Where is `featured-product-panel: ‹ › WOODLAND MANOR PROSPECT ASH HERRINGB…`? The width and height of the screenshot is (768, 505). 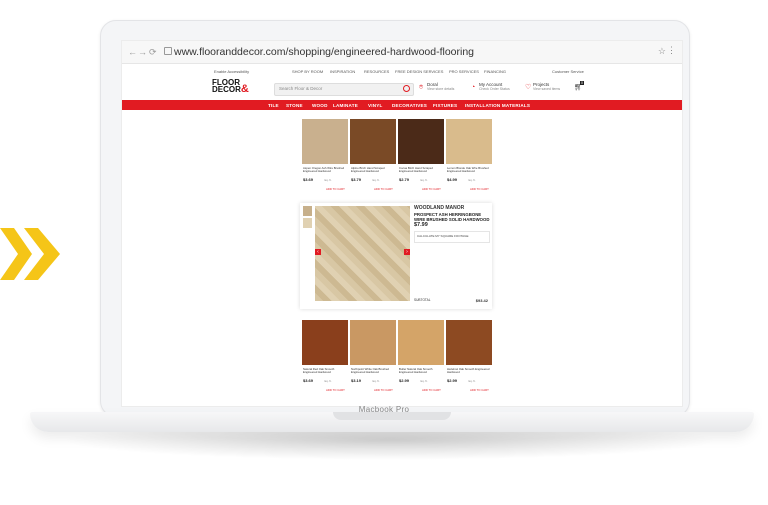 featured-product-panel: ‹ › WOODLAND MANOR PROSPECT ASH HERRINGB… is located at coordinates (396, 256).